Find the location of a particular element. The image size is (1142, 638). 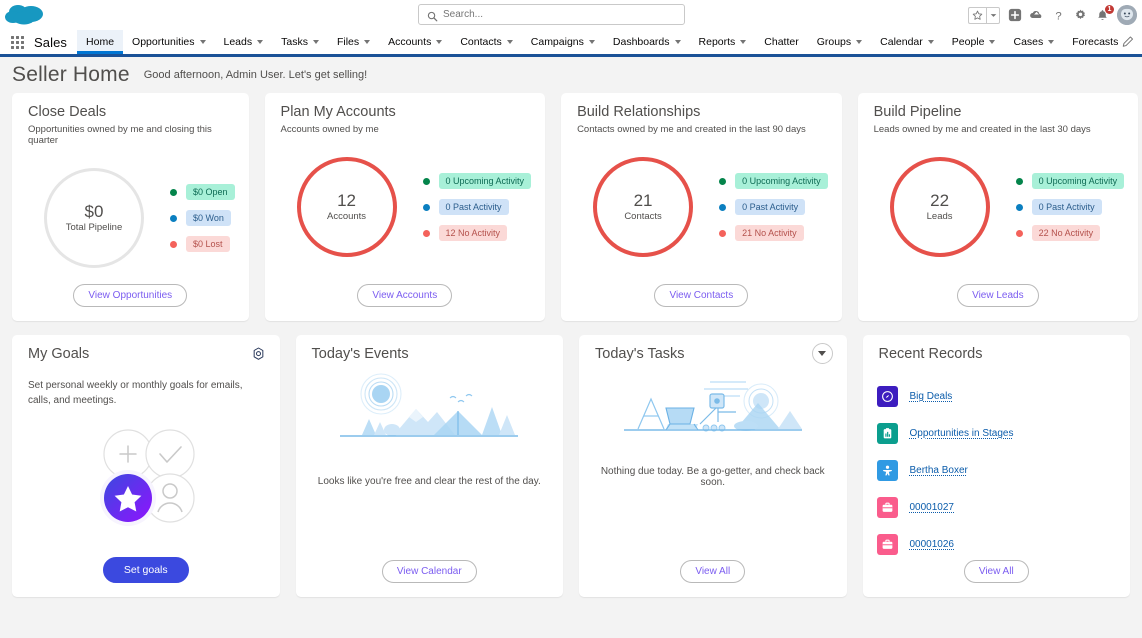

record-row: 00001026 is located at coordinates (1003, 544).